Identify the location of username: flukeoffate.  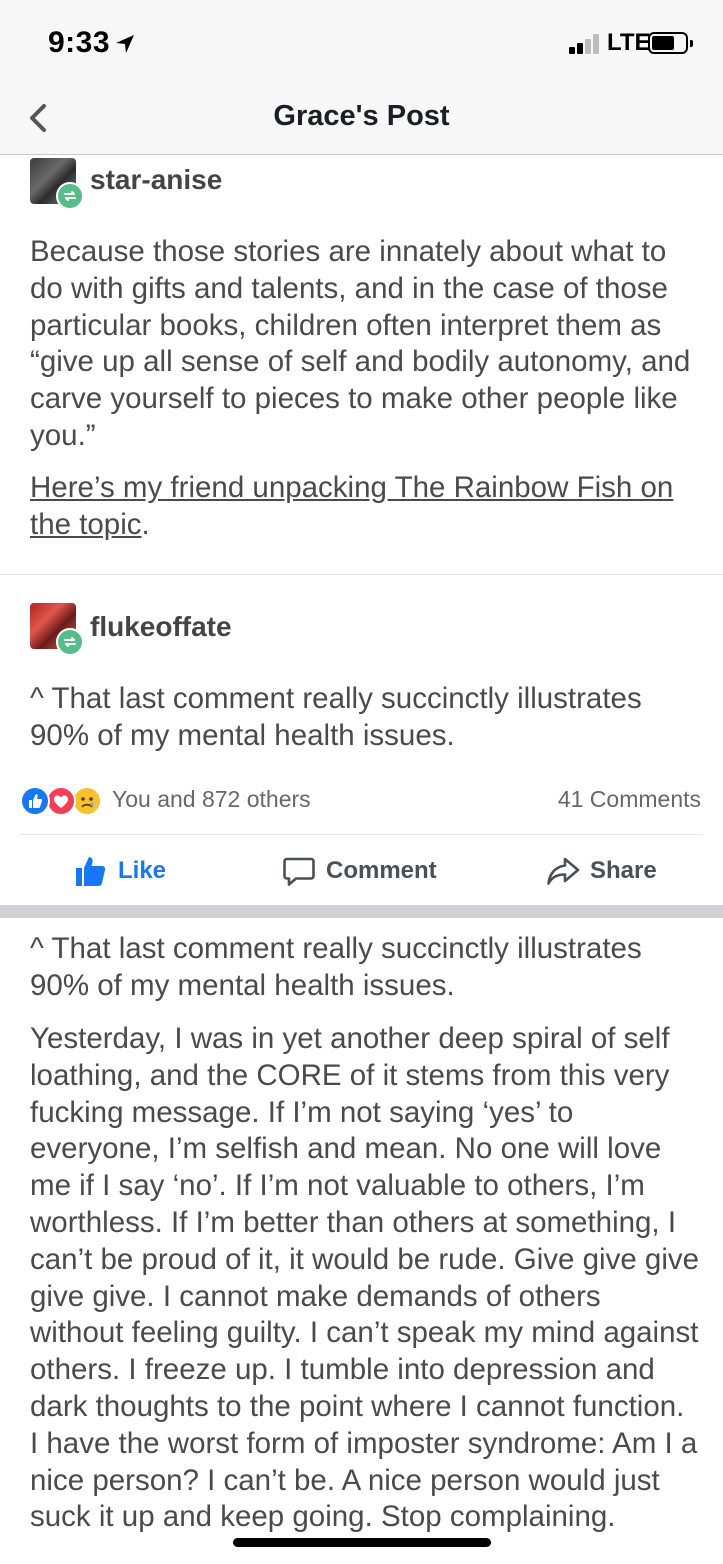
(161, 627).